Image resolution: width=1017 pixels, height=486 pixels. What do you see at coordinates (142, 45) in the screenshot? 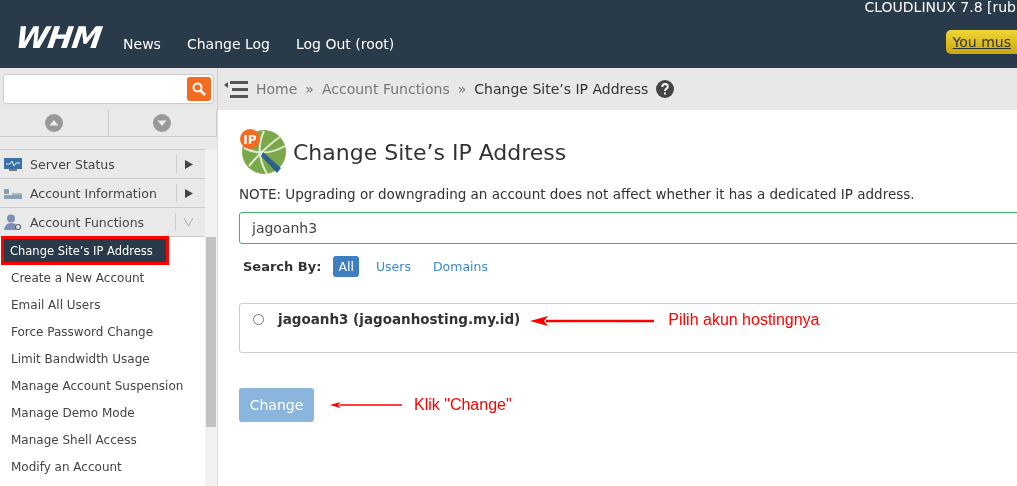
I see `nav-link: News` at bounding box center [142, 45].